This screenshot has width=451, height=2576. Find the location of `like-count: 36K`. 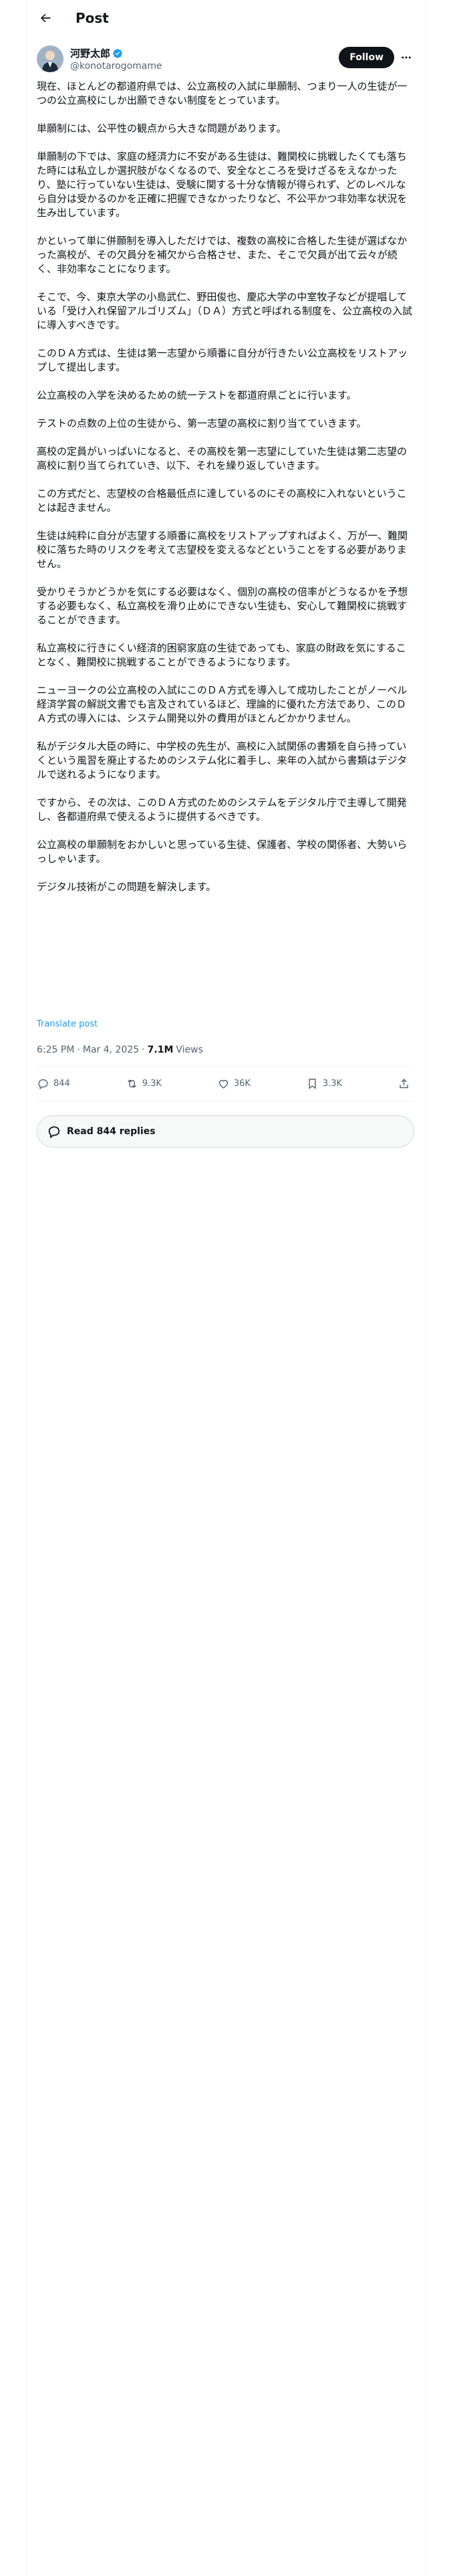

like-count: 36K is located at coordinates (242, 1083).